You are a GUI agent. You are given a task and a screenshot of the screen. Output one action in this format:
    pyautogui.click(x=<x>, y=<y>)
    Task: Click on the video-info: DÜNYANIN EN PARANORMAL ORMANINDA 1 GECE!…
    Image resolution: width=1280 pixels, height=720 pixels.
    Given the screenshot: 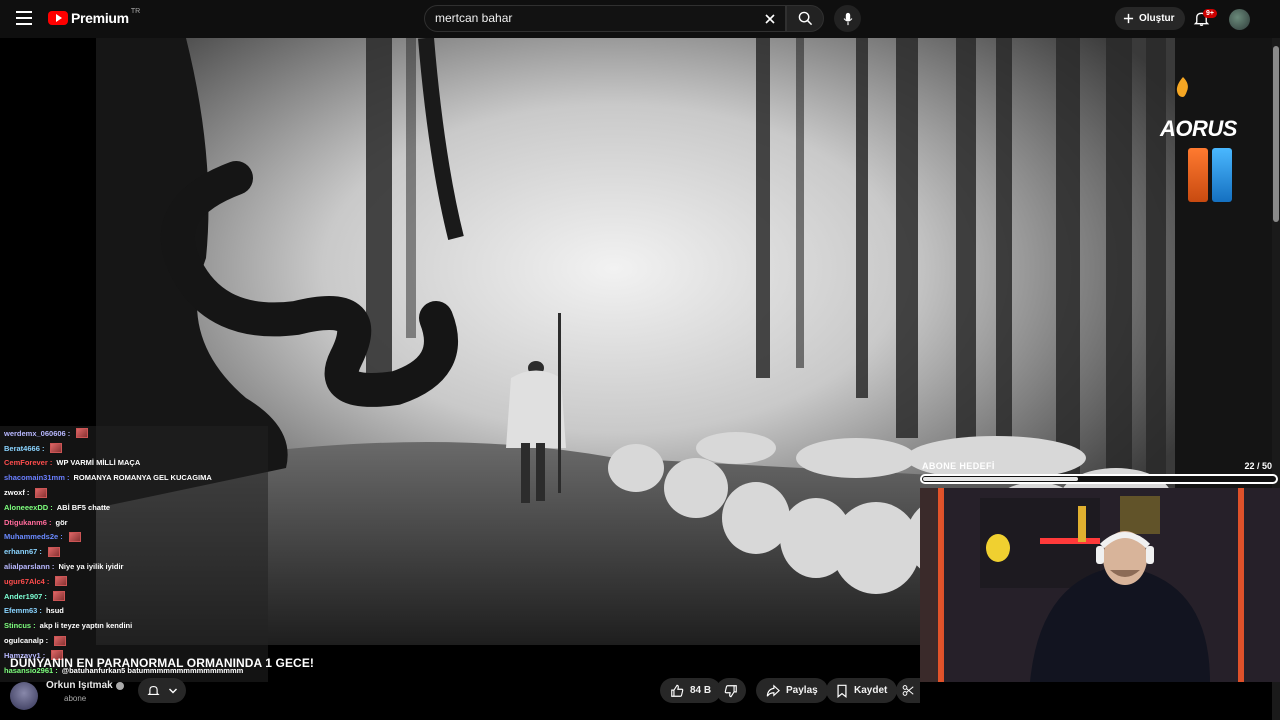 What is the action you would take?
    pyautogui.click(x=460, y=682)
    